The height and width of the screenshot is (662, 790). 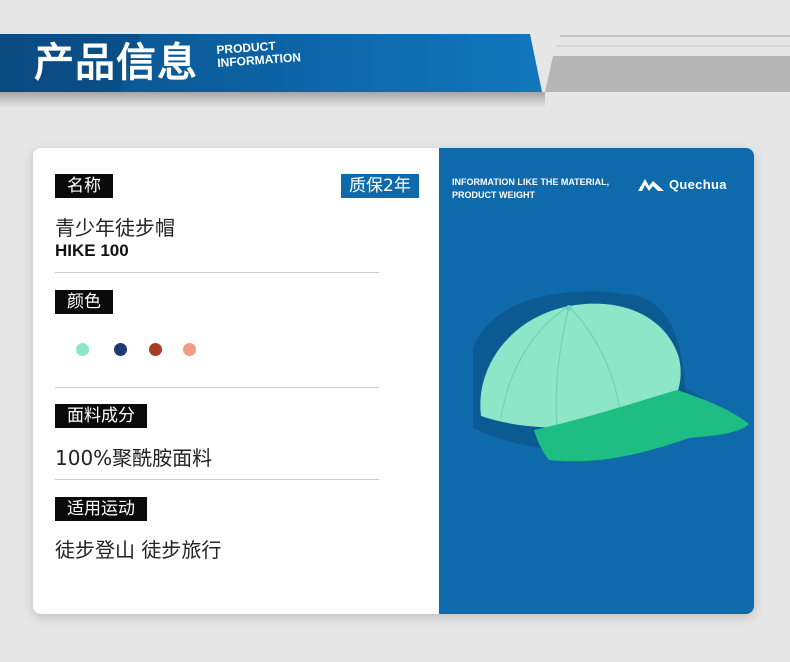 I want to click on material-value: 100%聚酰胺面料, so click(x=134, y=458).